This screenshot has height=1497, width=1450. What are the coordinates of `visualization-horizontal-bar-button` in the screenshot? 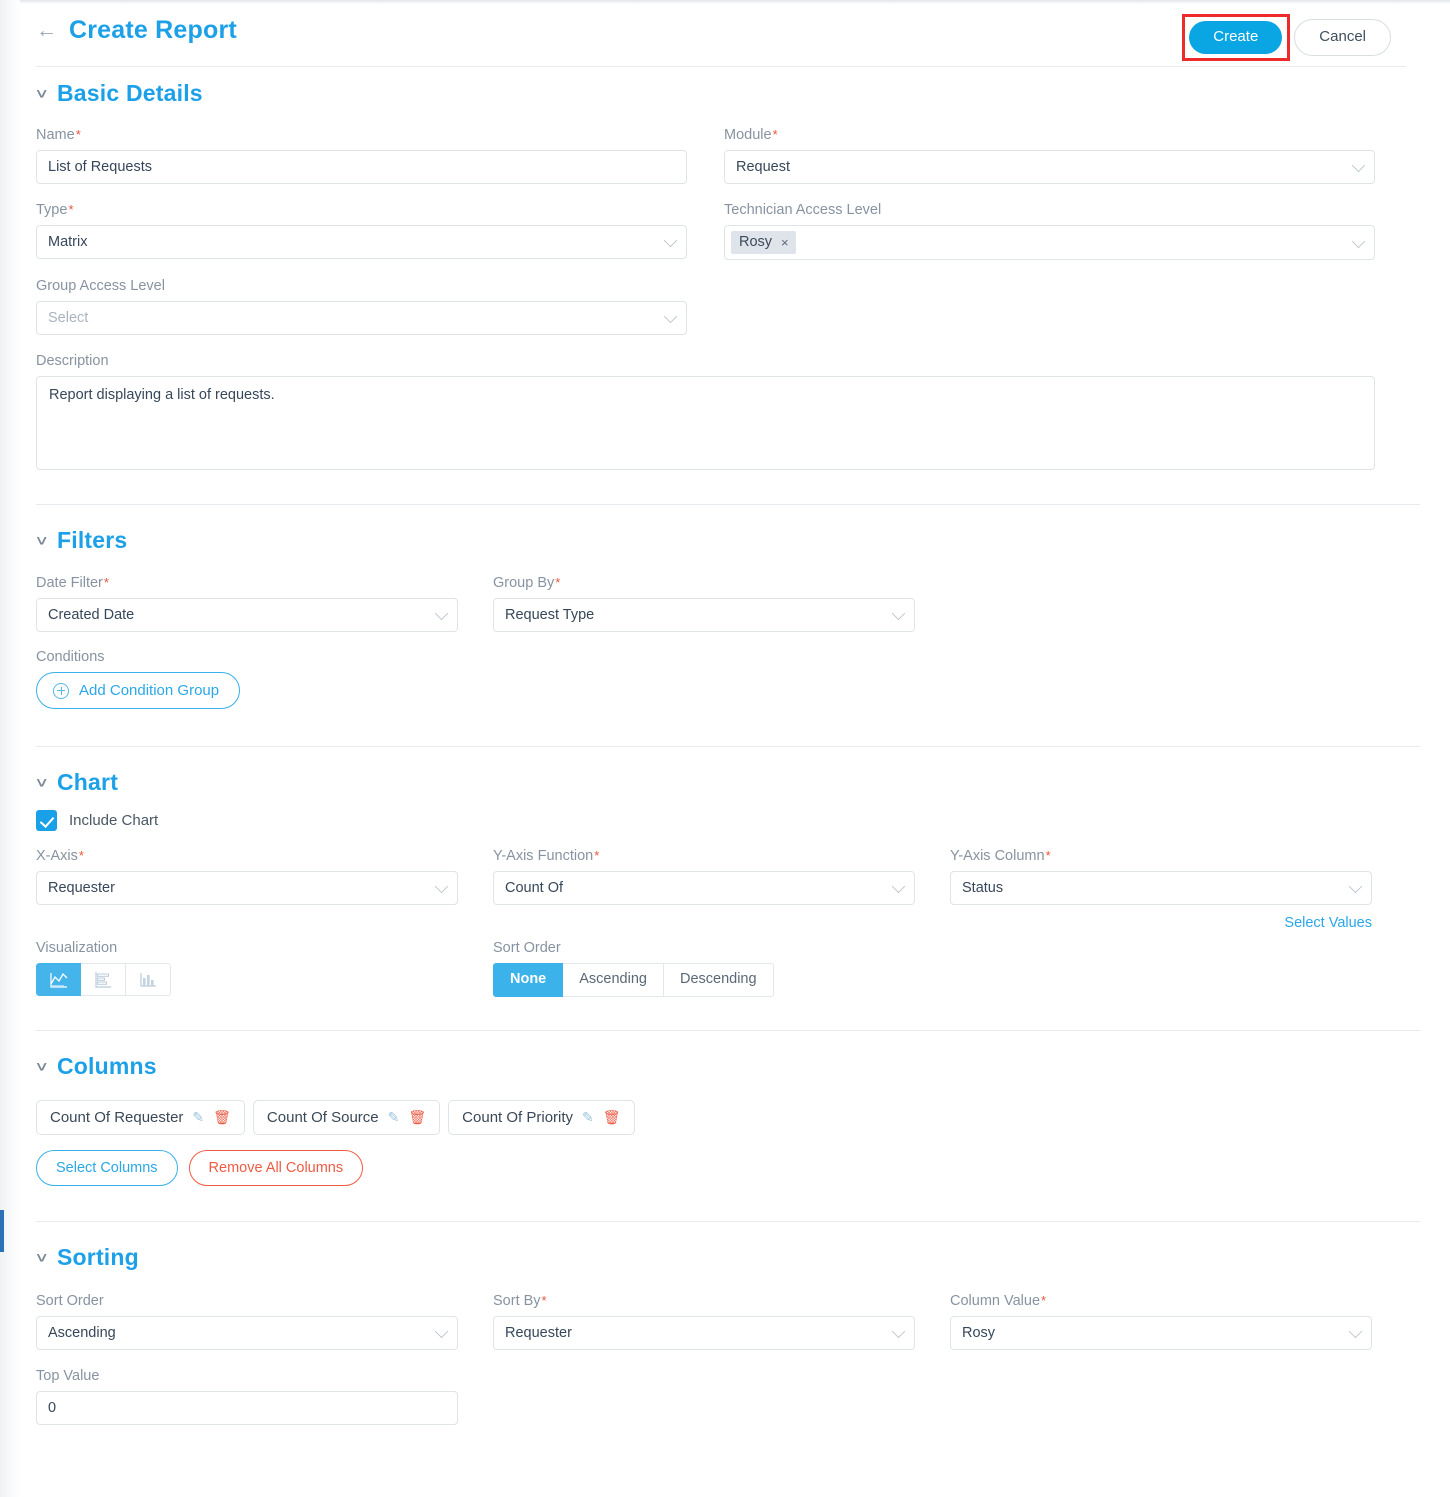 It's located at (103, 979).